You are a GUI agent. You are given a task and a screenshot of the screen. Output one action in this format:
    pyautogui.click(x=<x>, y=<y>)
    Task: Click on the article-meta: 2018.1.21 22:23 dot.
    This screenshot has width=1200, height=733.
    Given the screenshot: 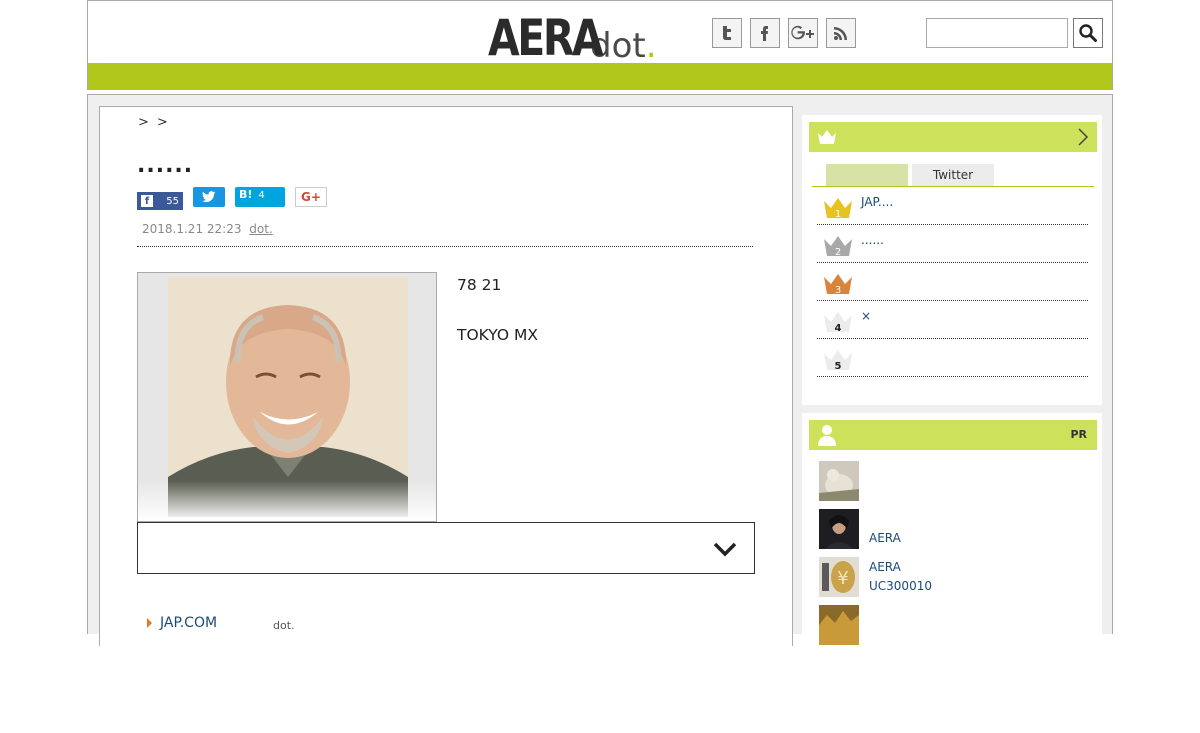 What is the action you would take?
    pyautogui.click(x=207, y=229)
    